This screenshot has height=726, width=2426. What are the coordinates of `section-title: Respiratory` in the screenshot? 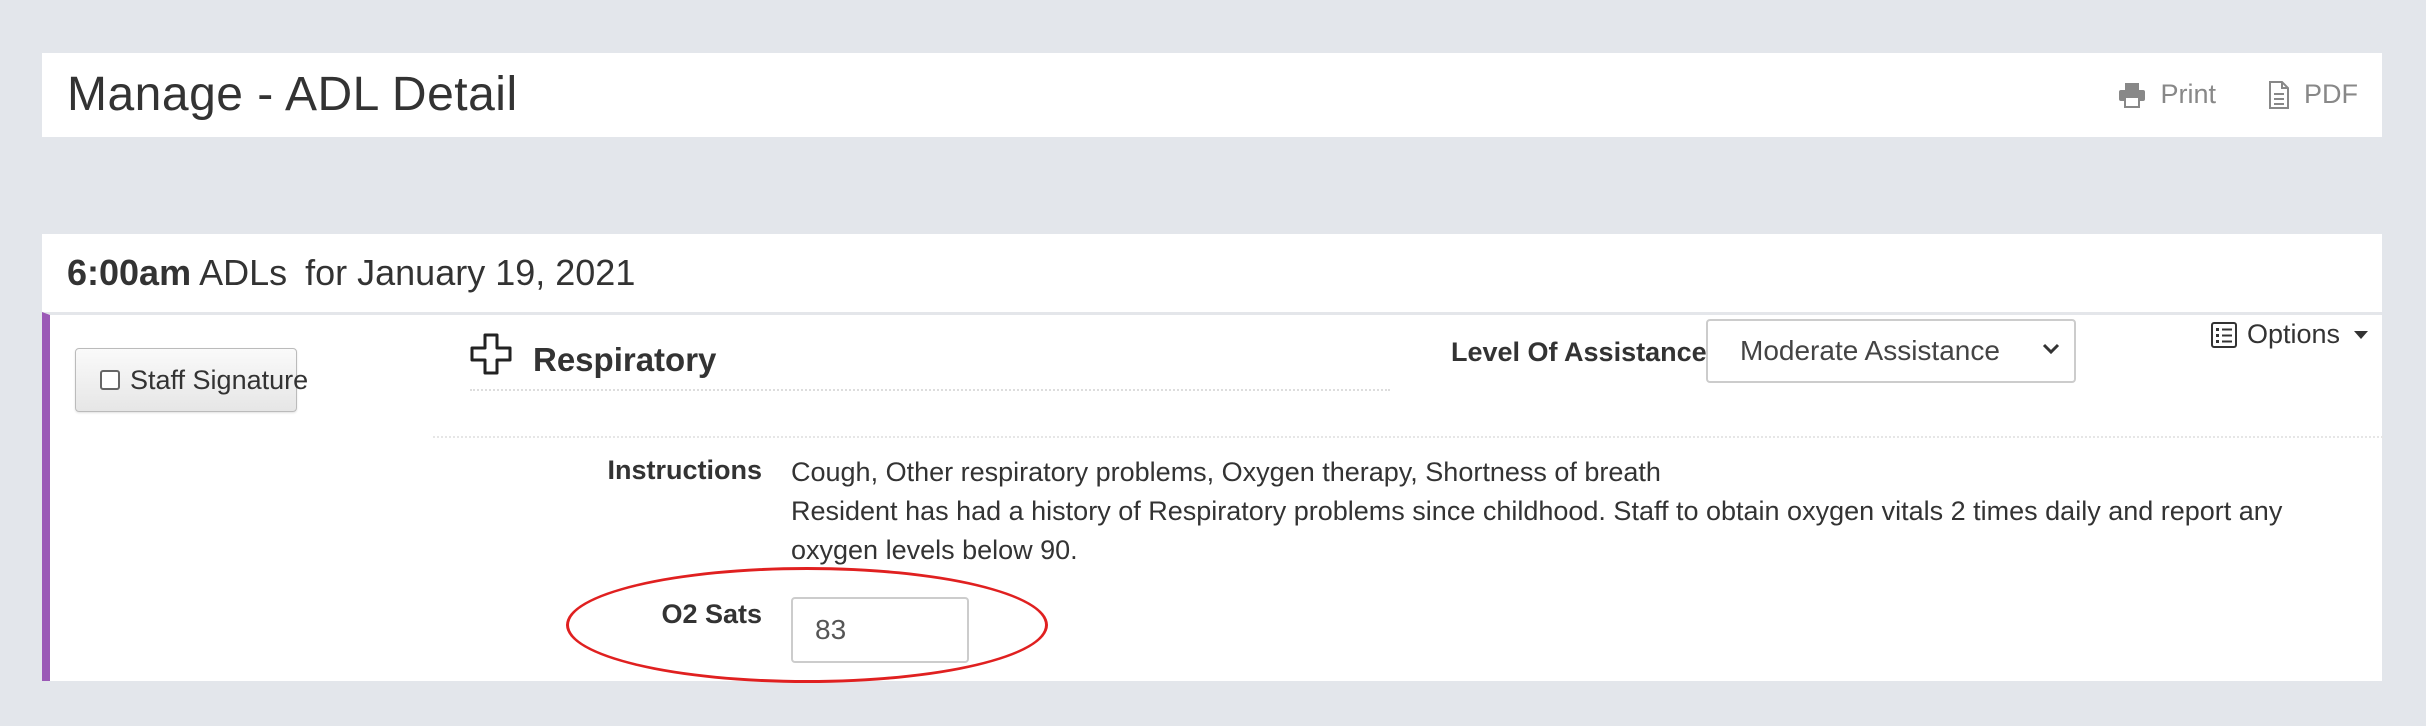 It's located at (625, 359).